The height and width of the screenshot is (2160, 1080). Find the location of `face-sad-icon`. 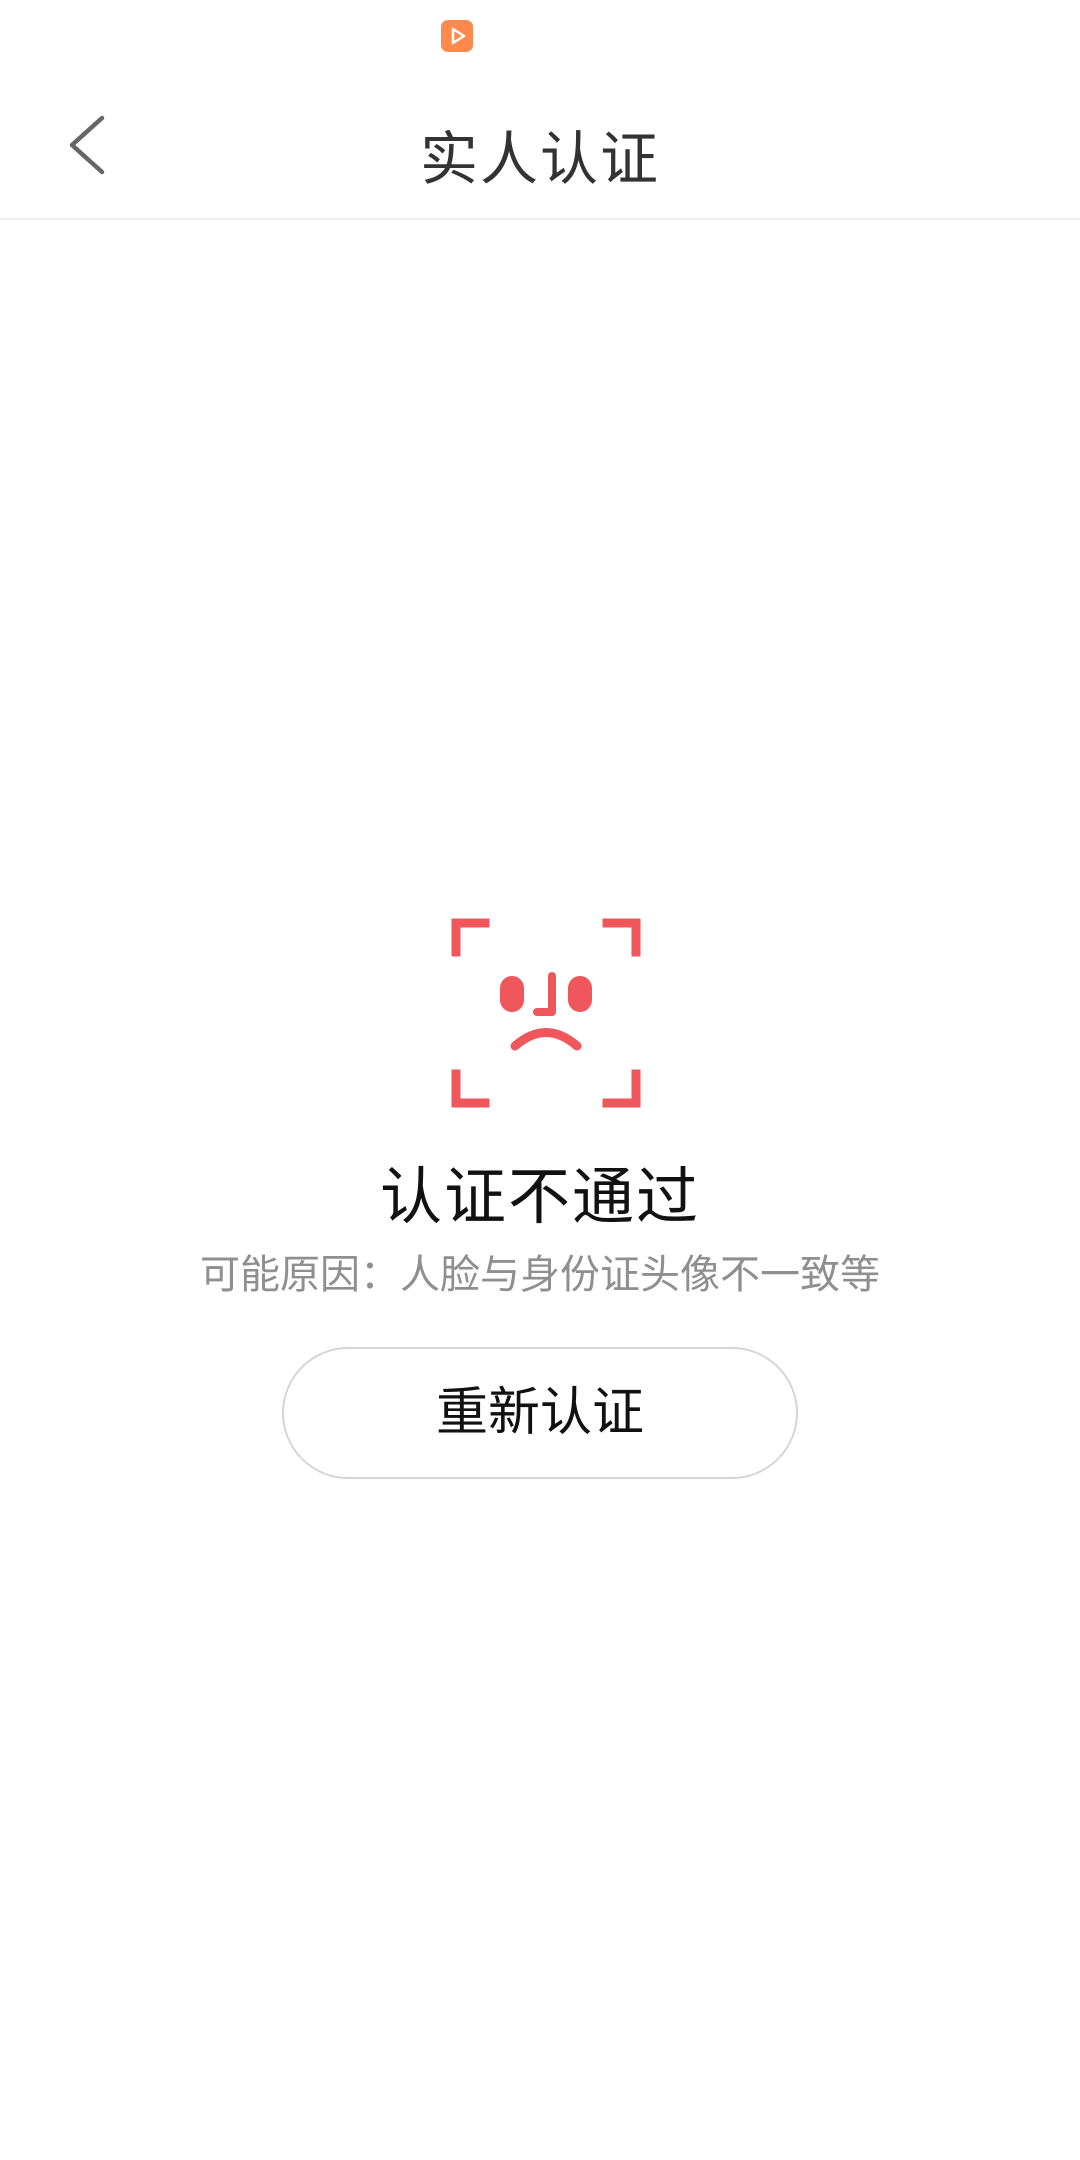

face-sad-icon is located at coordinates (546, 1013).